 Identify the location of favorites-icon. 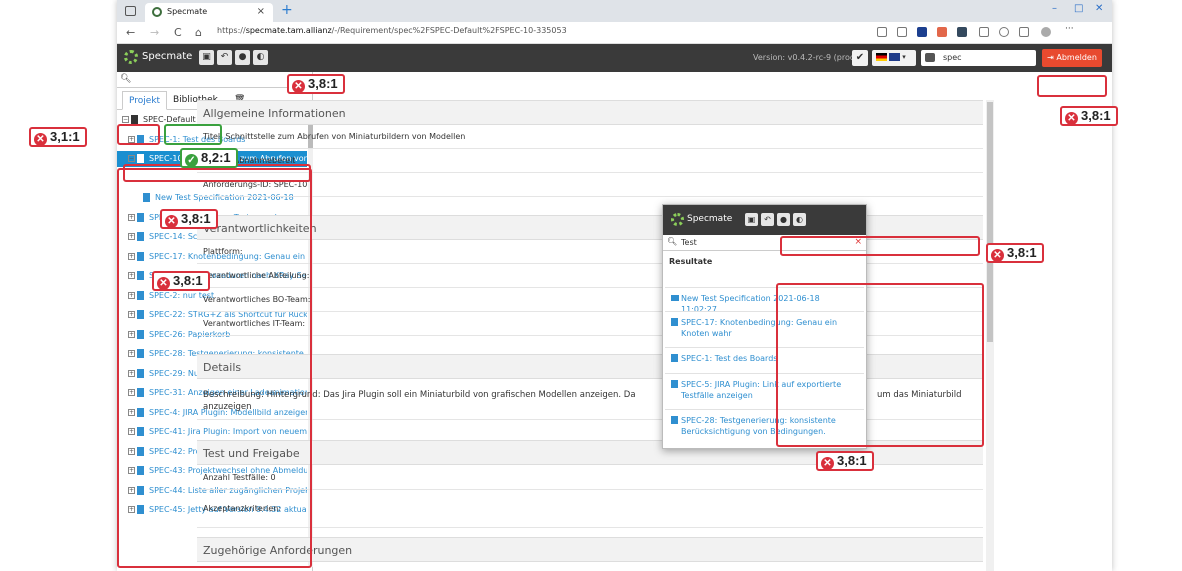
(984, 32).